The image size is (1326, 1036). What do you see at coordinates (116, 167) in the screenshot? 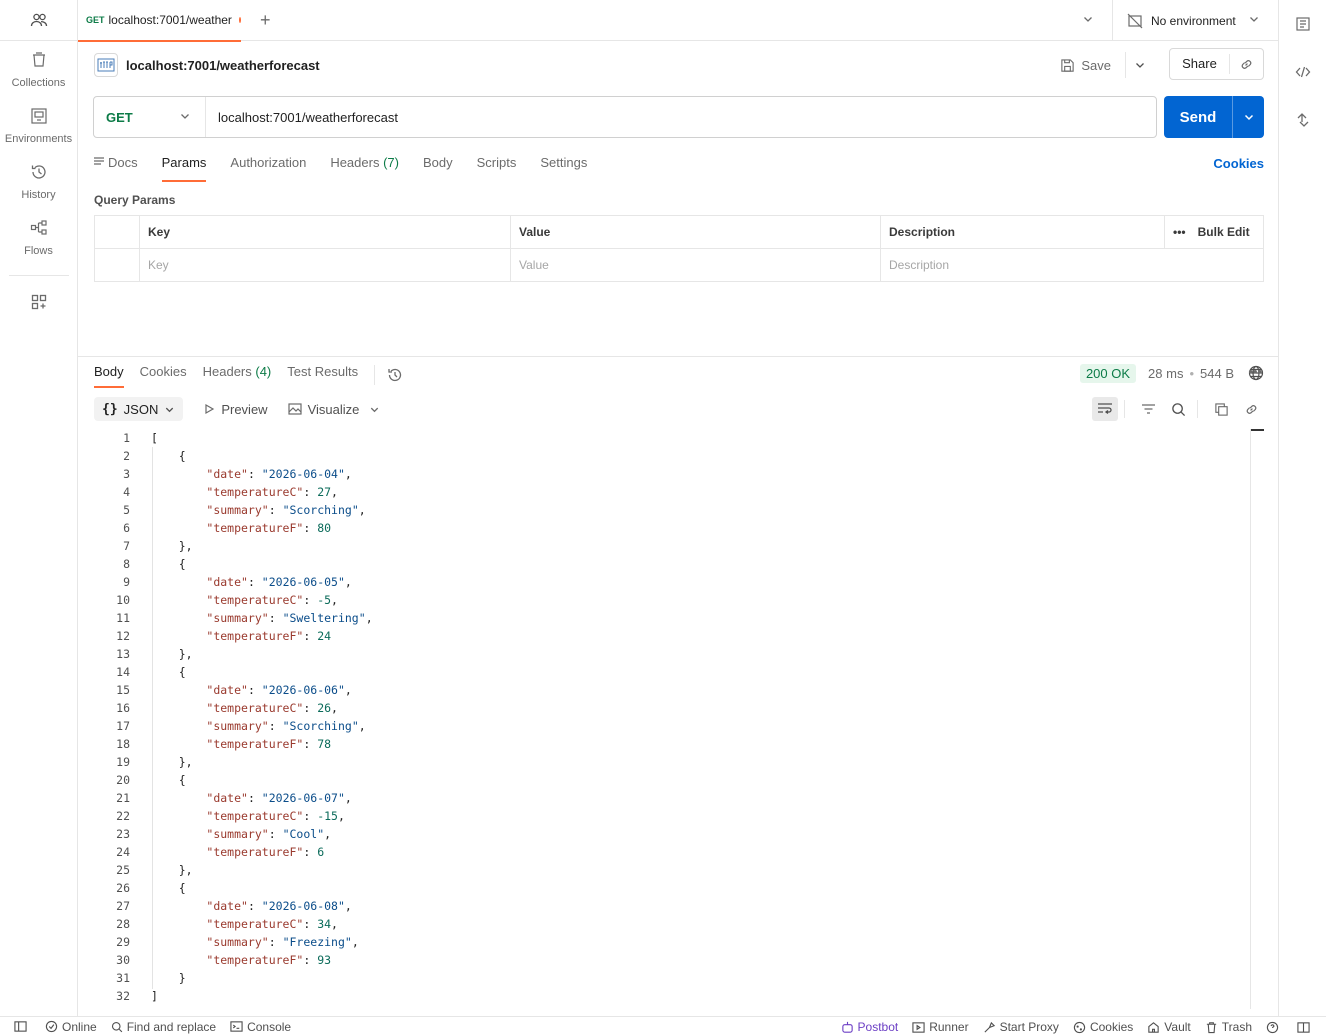
I see `tab-docs: Docs` at bounding box center [116, 167].